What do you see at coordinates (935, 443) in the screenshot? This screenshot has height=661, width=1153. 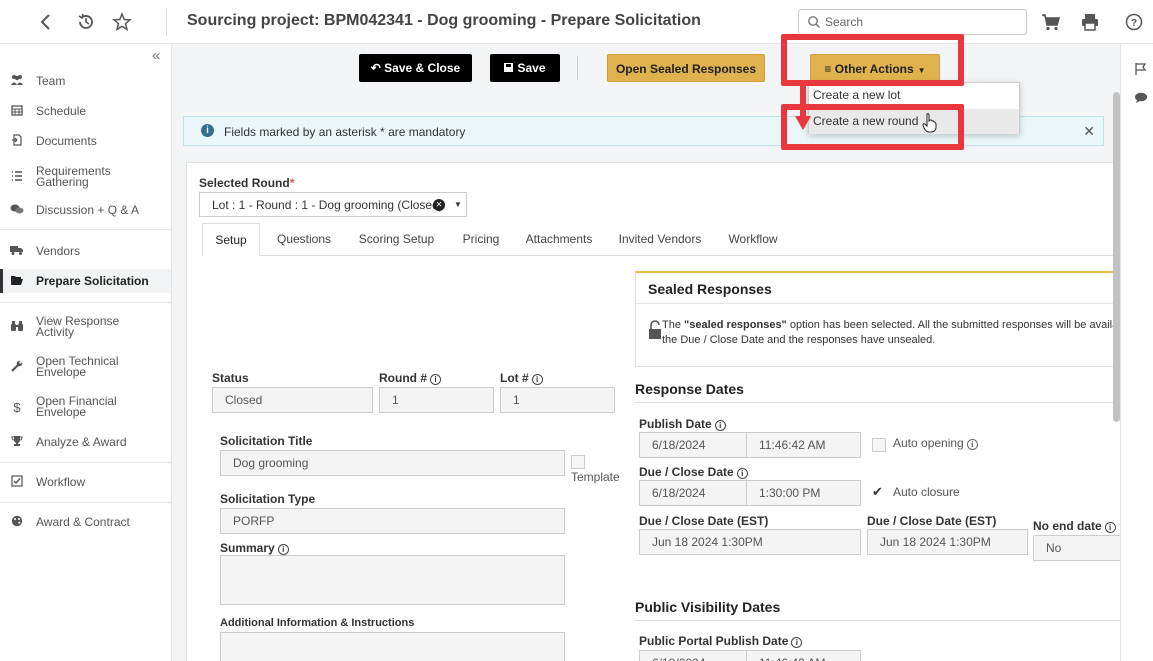 I see `auto-opening-label: Auto opening i` at bounding box center [935, 443].